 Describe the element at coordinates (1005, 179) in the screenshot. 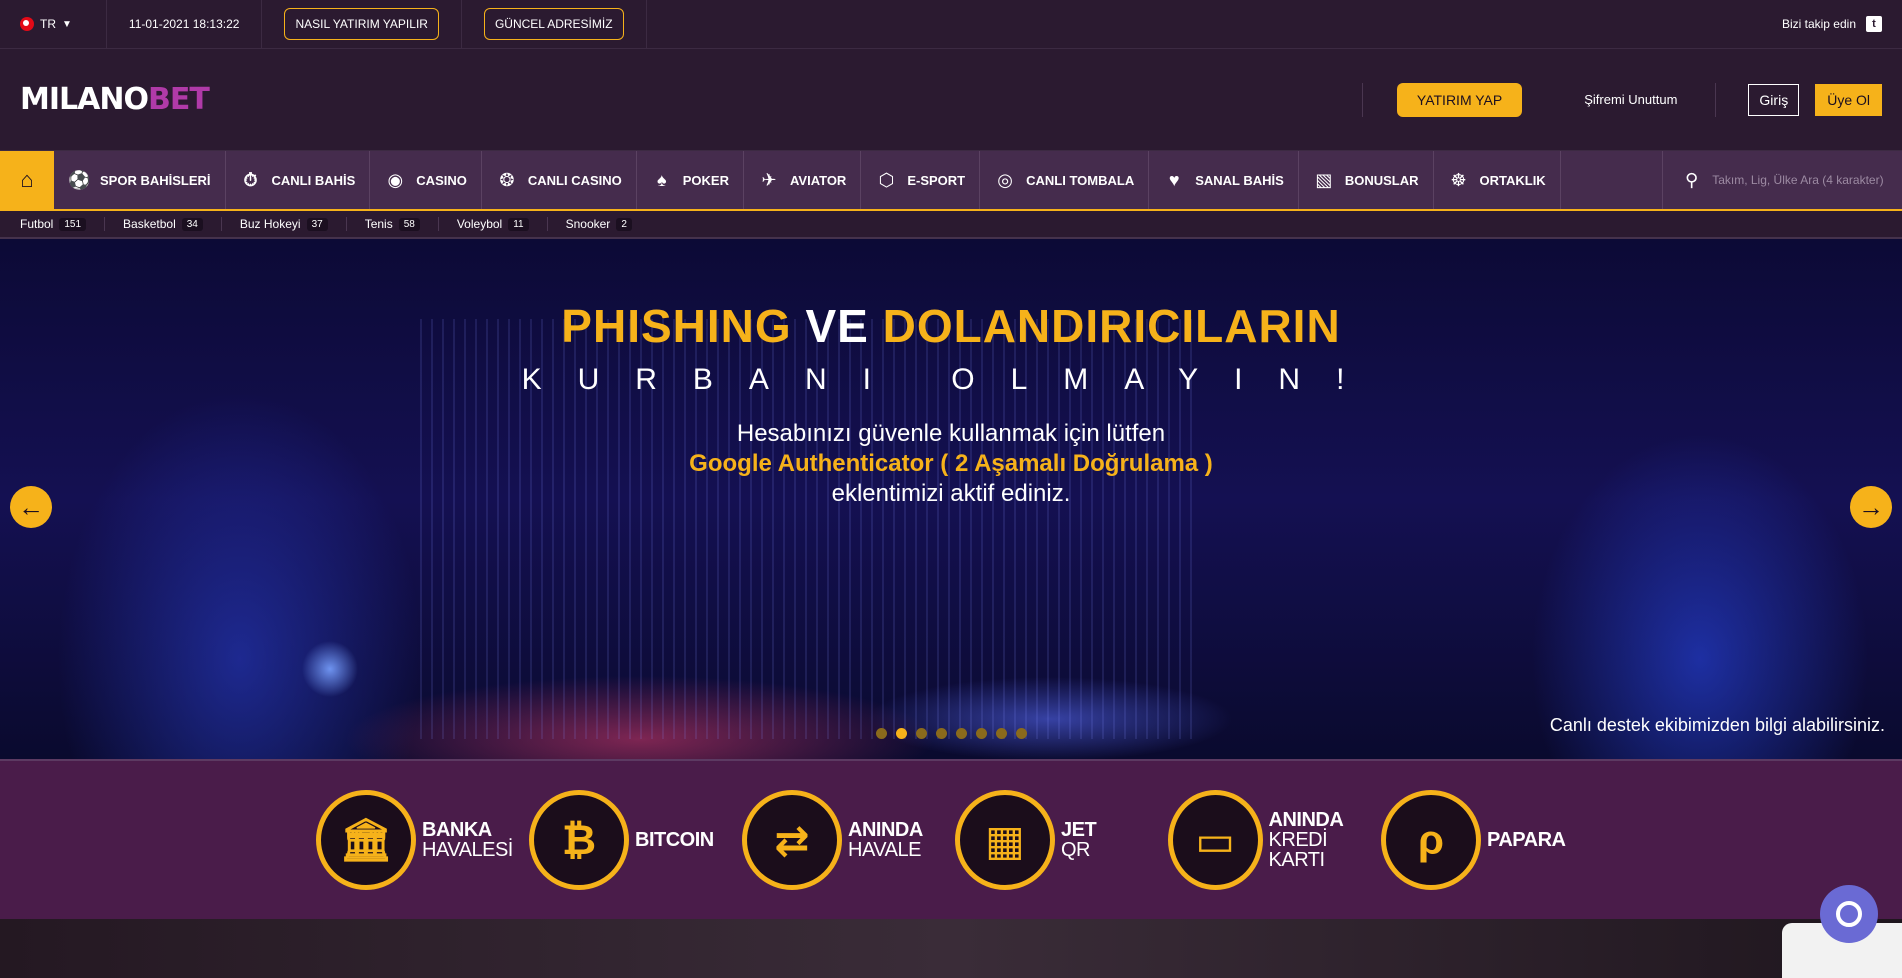

I see `tombala-icon: ◎` at that location.